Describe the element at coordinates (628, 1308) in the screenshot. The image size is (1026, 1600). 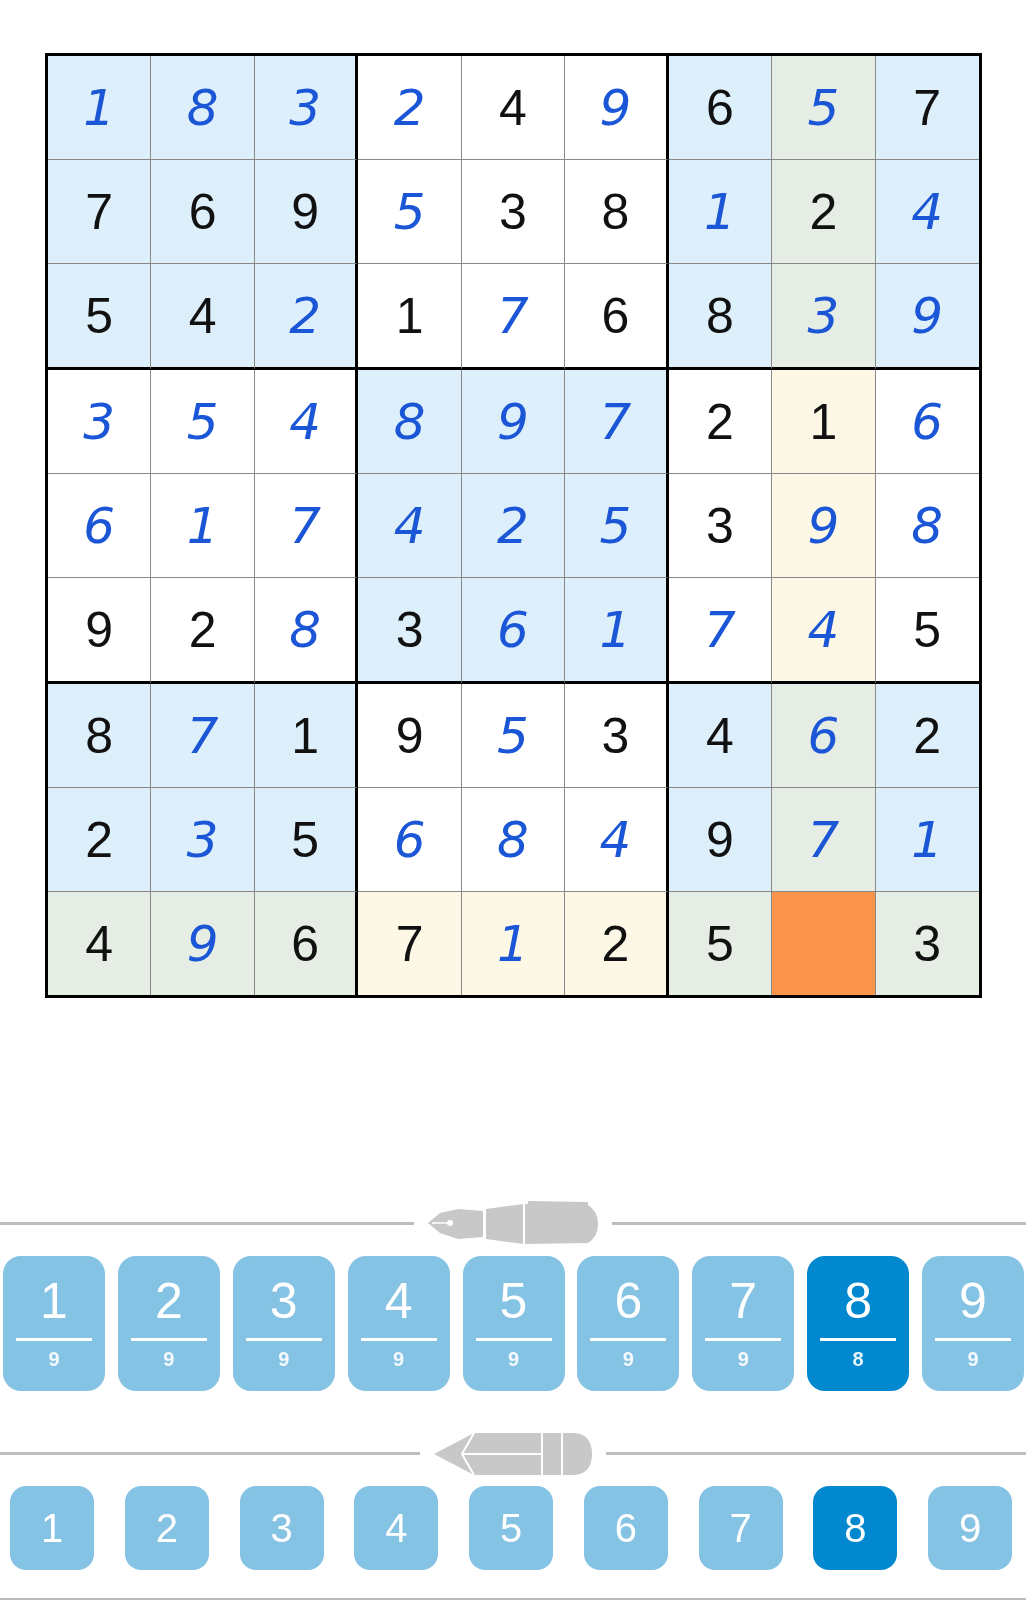
I see `digit-label: 6` at that location.